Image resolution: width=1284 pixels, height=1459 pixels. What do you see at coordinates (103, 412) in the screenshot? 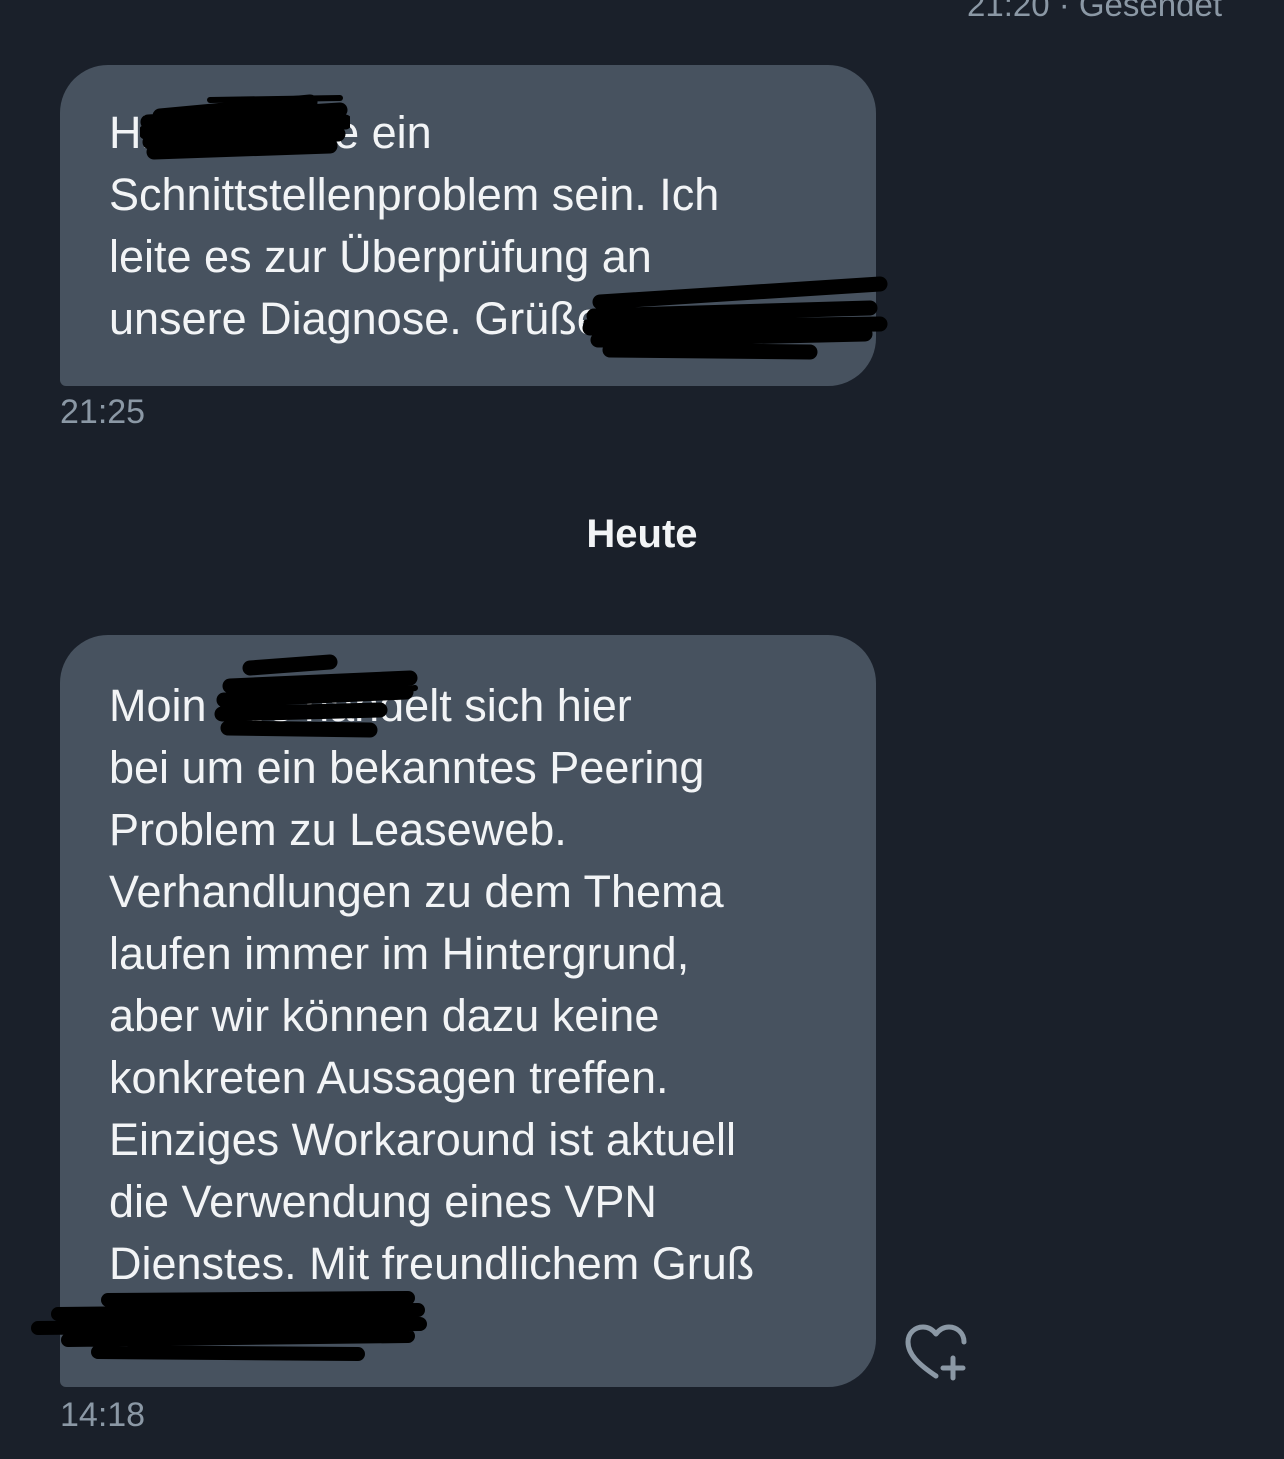
I see `message-timestamp: 21:25` at bounding box center [103, 412].